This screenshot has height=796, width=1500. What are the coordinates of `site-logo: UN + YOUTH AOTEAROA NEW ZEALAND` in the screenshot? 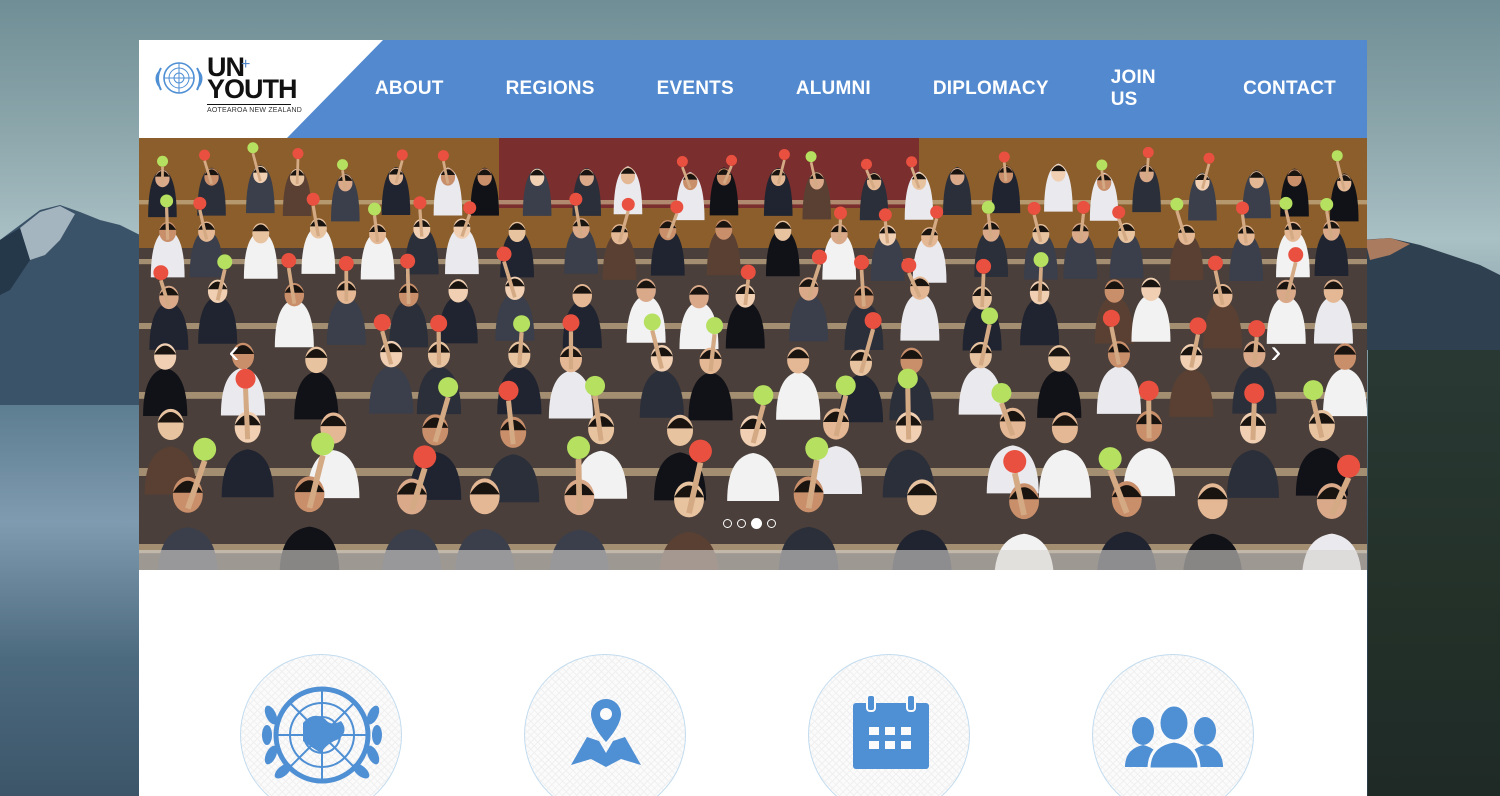 It's located at (228, 89).